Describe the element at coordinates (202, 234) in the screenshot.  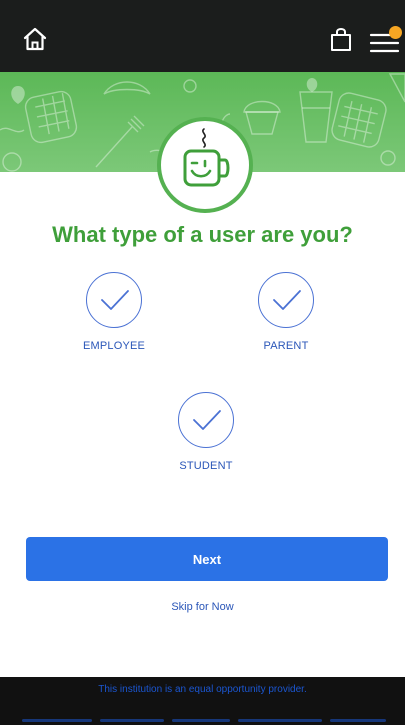
I see `page-title: What type of a user are you?` at that location.